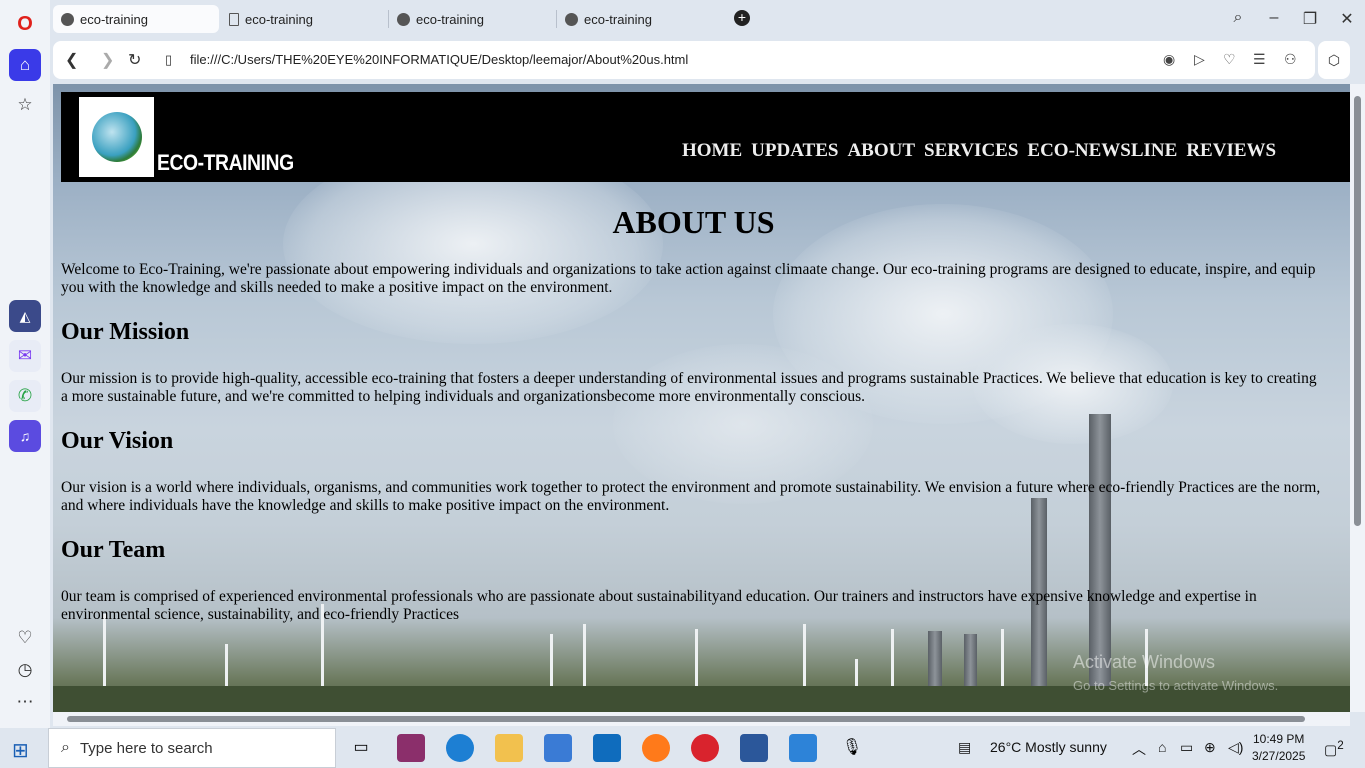  I want to click on tray-chevron-up-icon: ︿, so click(1139, 749).